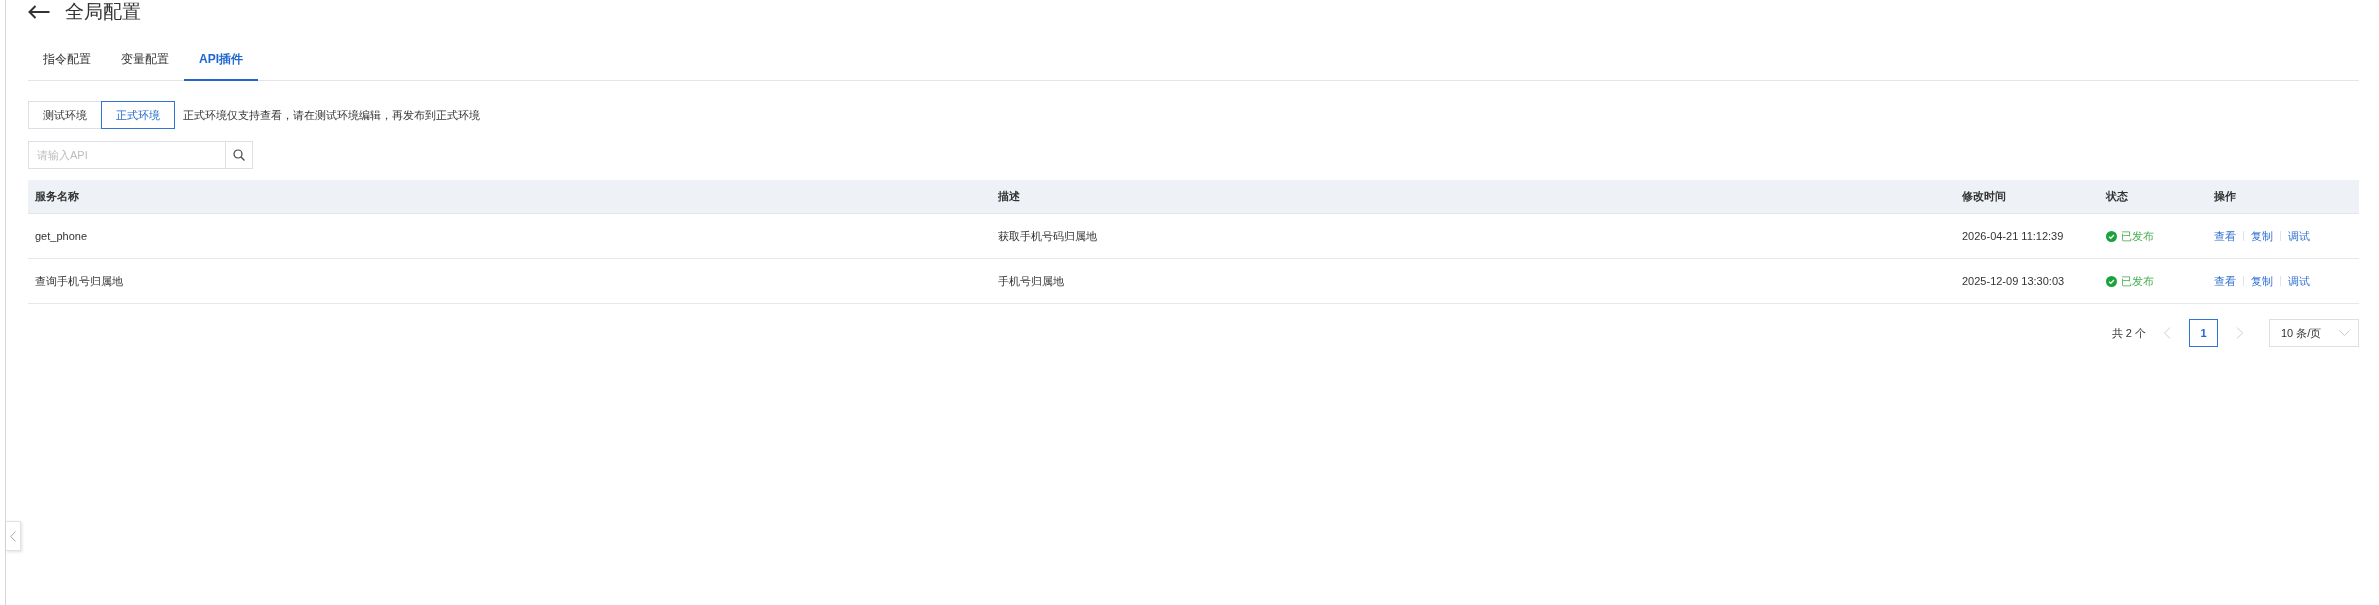 The width and height of the screenshot is (2379, 605). Describe the element at coordinates (65, 115) in the screenshot. I see `environment-toggle: 测试环境` at that location.